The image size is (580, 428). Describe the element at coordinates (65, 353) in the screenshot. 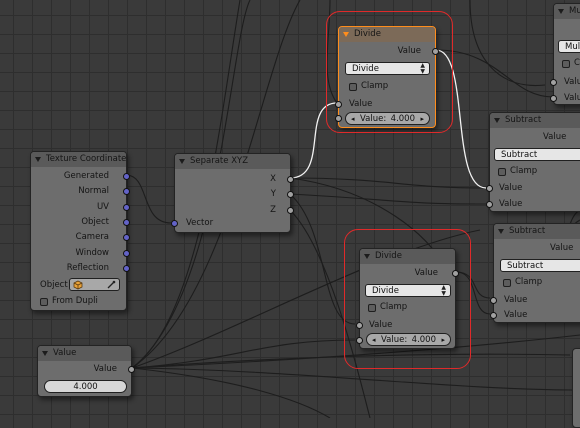

I see `node-title: Value` at that location.